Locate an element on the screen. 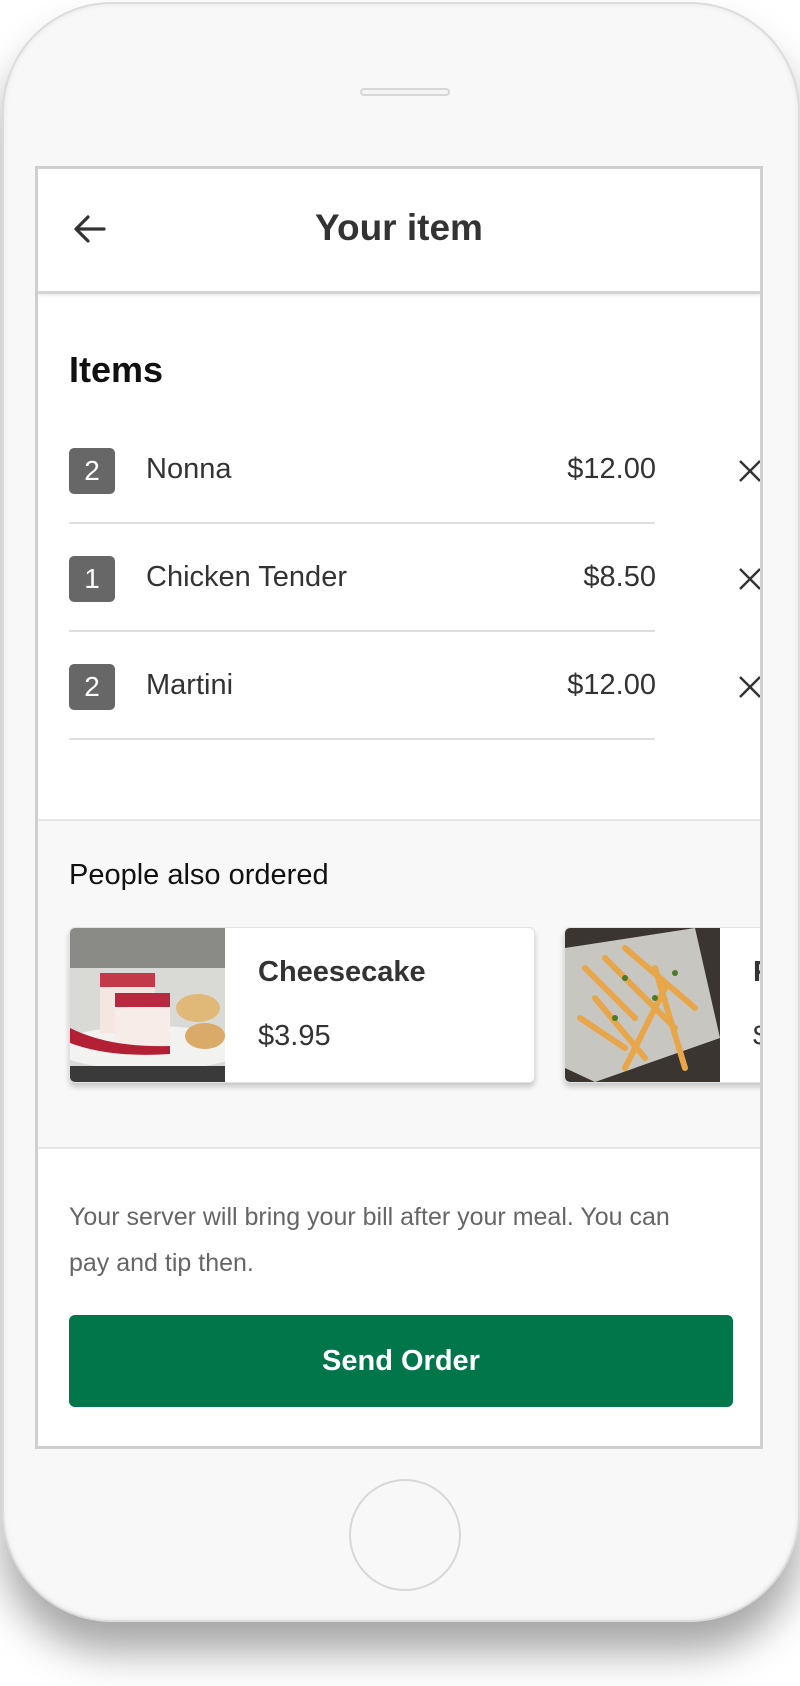 This screenshot has width=800, height=1686. quantity-badge: 1 is located at coordinates (92, 579).